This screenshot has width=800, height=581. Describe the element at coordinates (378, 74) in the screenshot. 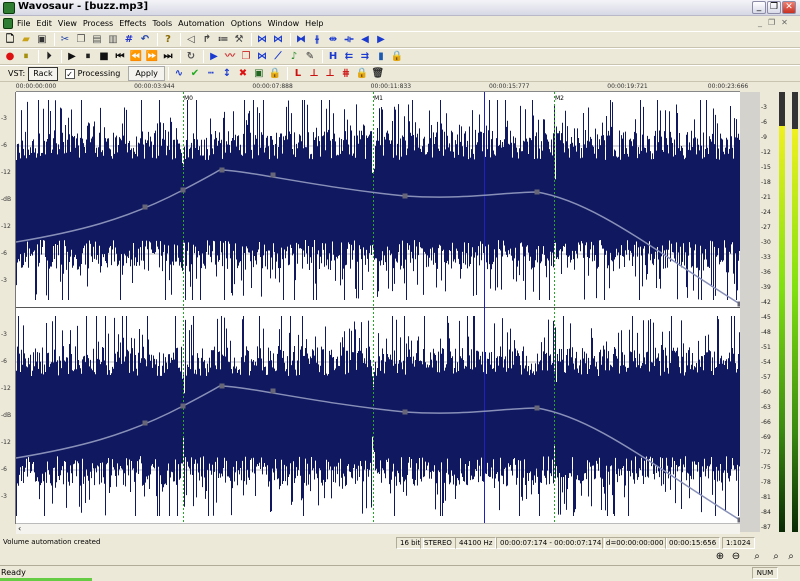

I see `trash-icon: 🗑` at that location.